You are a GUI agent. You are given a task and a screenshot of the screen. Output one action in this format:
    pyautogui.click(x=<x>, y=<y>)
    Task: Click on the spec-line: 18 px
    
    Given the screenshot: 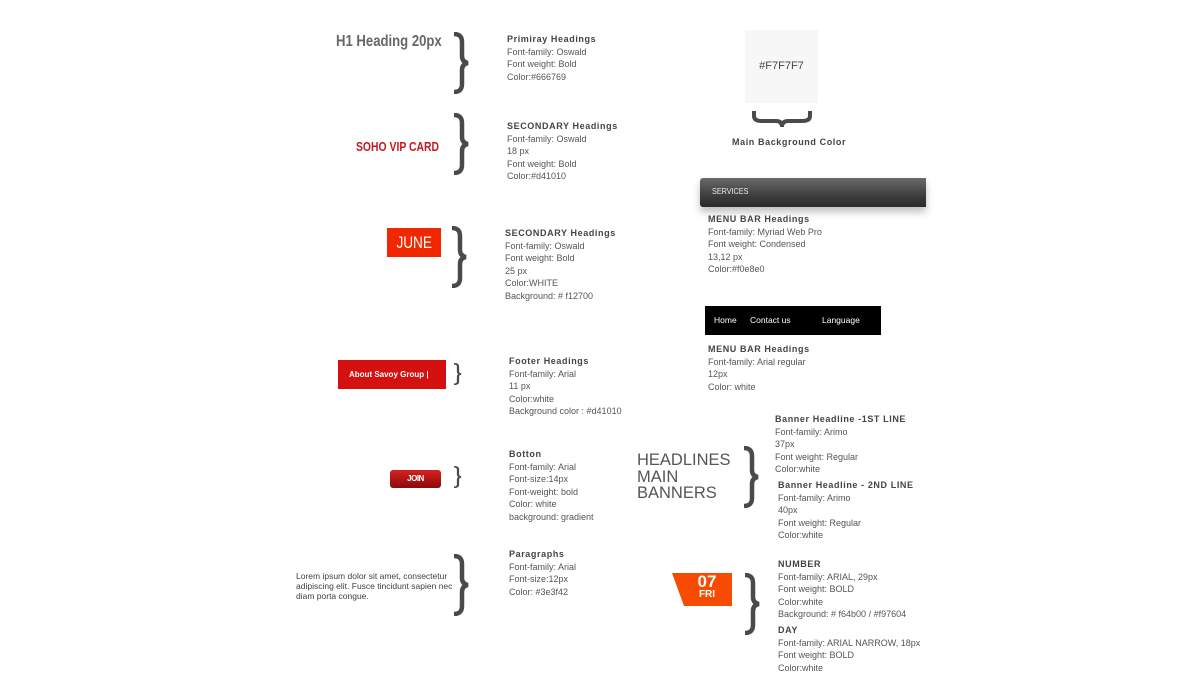 What is the action you would take?
    pyautogui.click(x=518, y=151)
    